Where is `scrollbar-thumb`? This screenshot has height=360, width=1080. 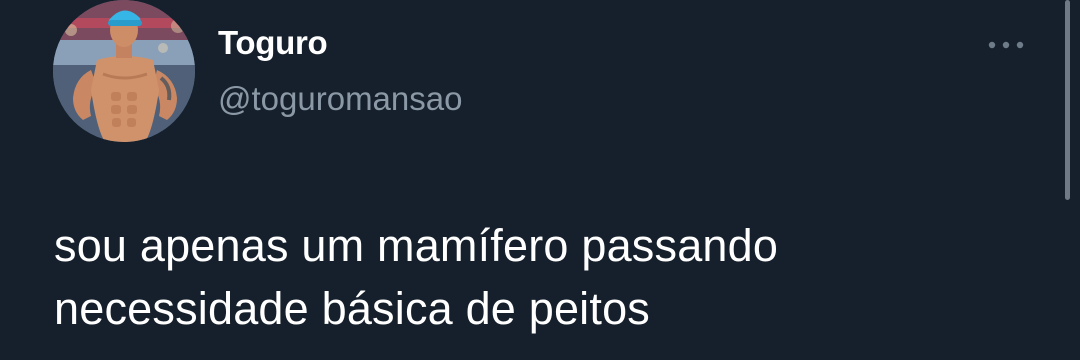 scrollbar-thumb is located at coordinates (1067, 100).